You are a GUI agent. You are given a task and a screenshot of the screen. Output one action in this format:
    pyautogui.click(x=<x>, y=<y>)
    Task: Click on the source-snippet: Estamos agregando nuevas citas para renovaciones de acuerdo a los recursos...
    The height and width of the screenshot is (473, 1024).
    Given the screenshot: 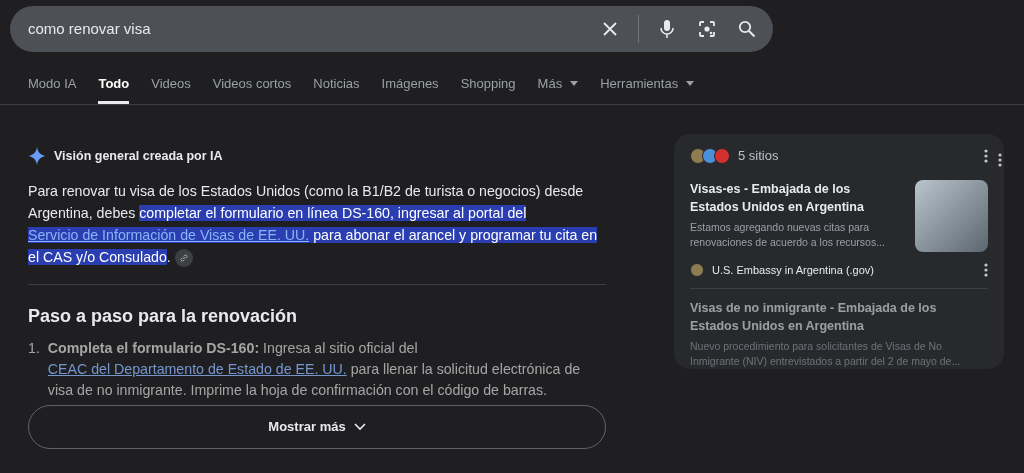 What is the action you would take?
    pyautogui.click(x=788, y=234)
    